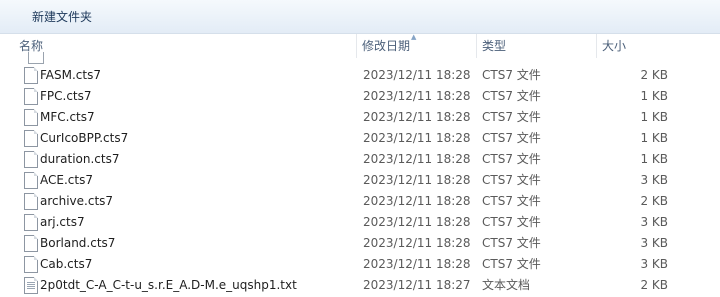 The width and height of the screenshot is (720, 297). Describe the element at coordinates (360, 96) in the screenshot. I see `file-row: FPC.cts7 2023/12/11 18:28 CTS7 文件 1 KB` at that location.